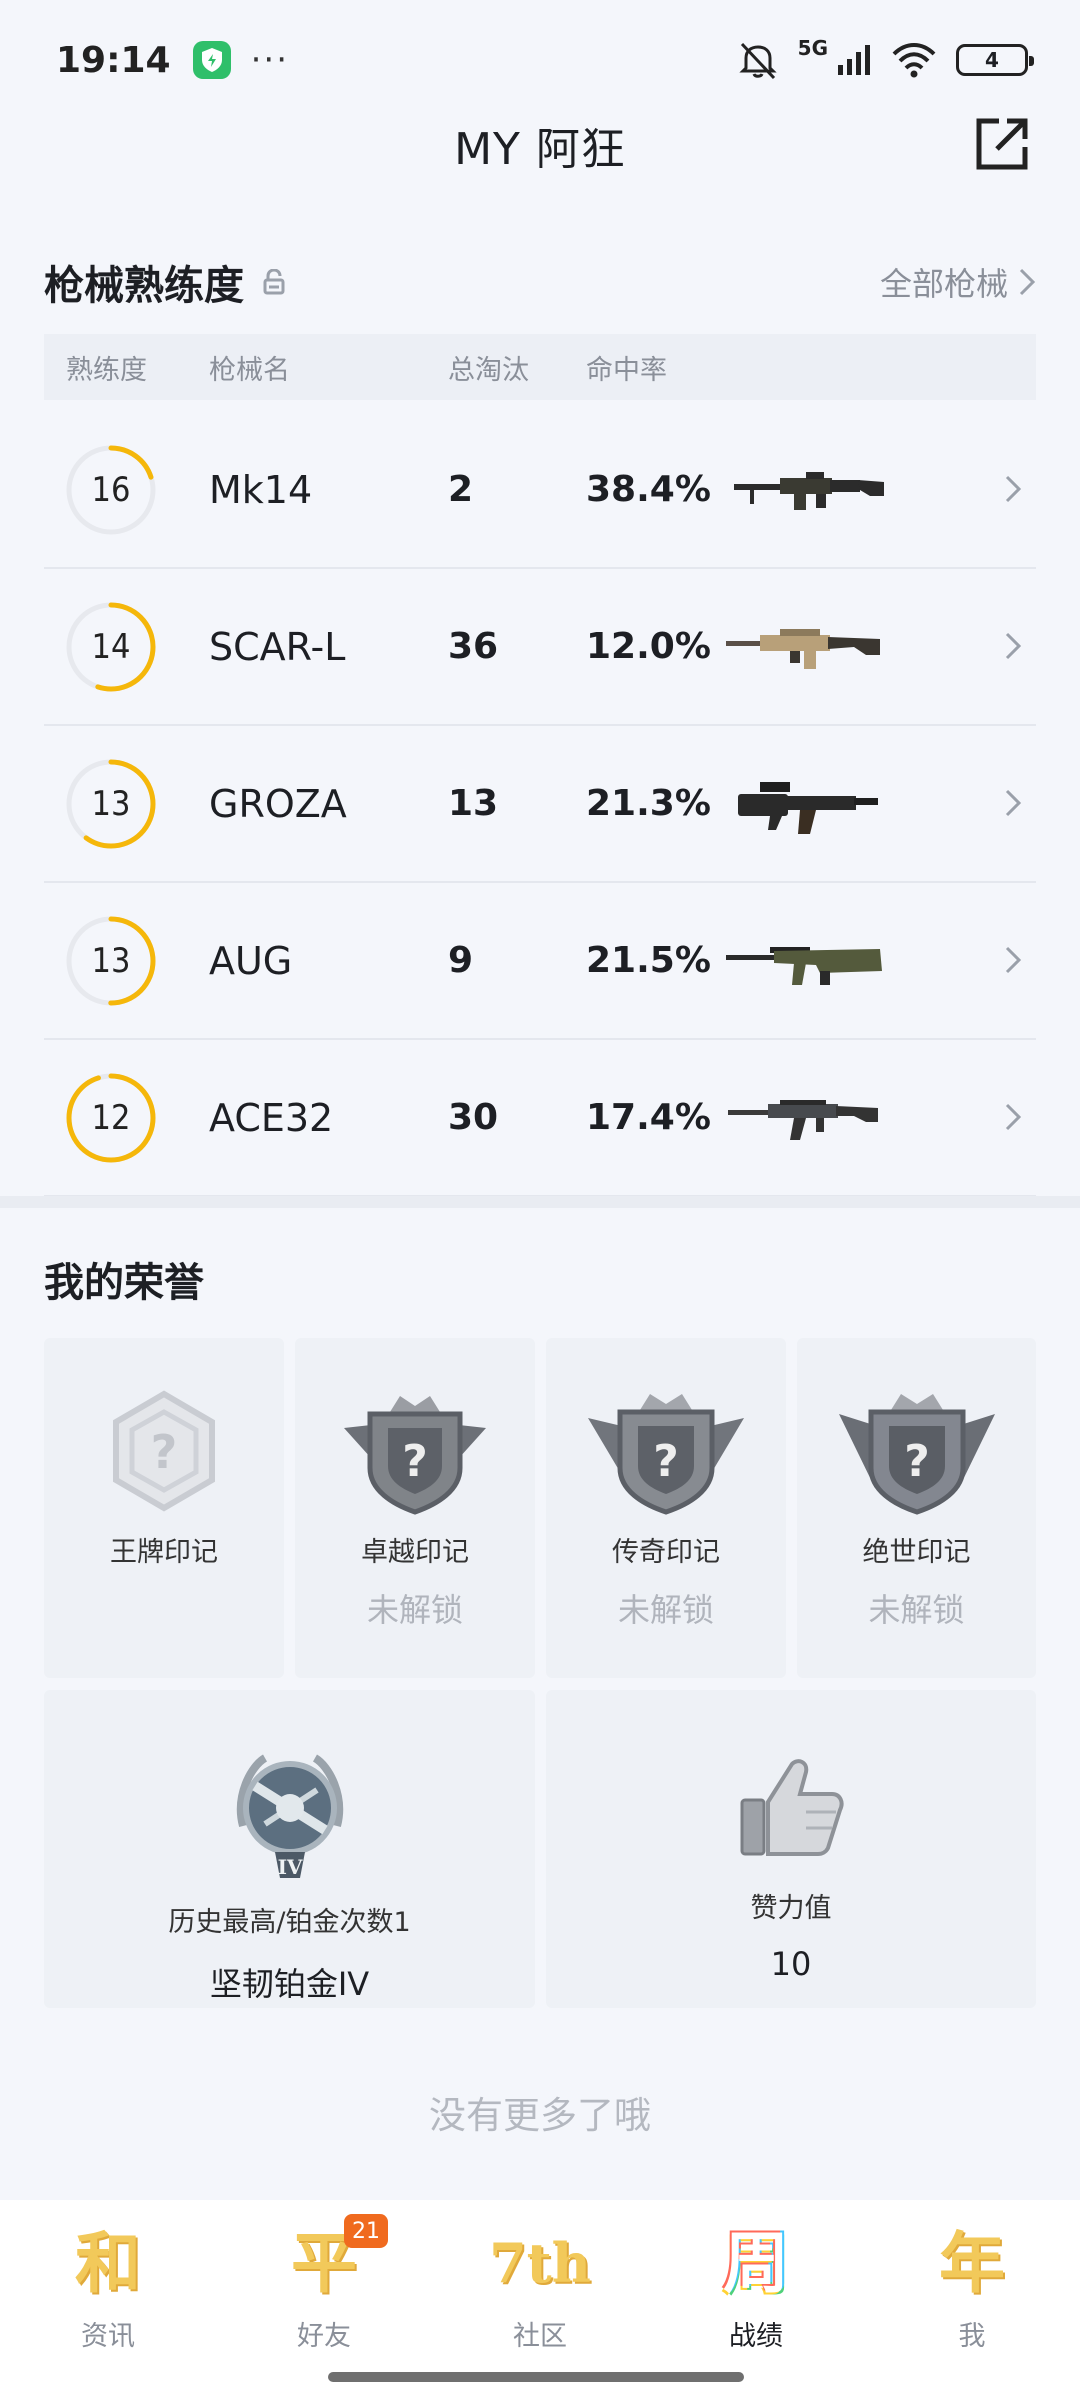 This screenshot has height=2400, width=1080. I want to click on nav-label: 资讯, so click(108, 2336).